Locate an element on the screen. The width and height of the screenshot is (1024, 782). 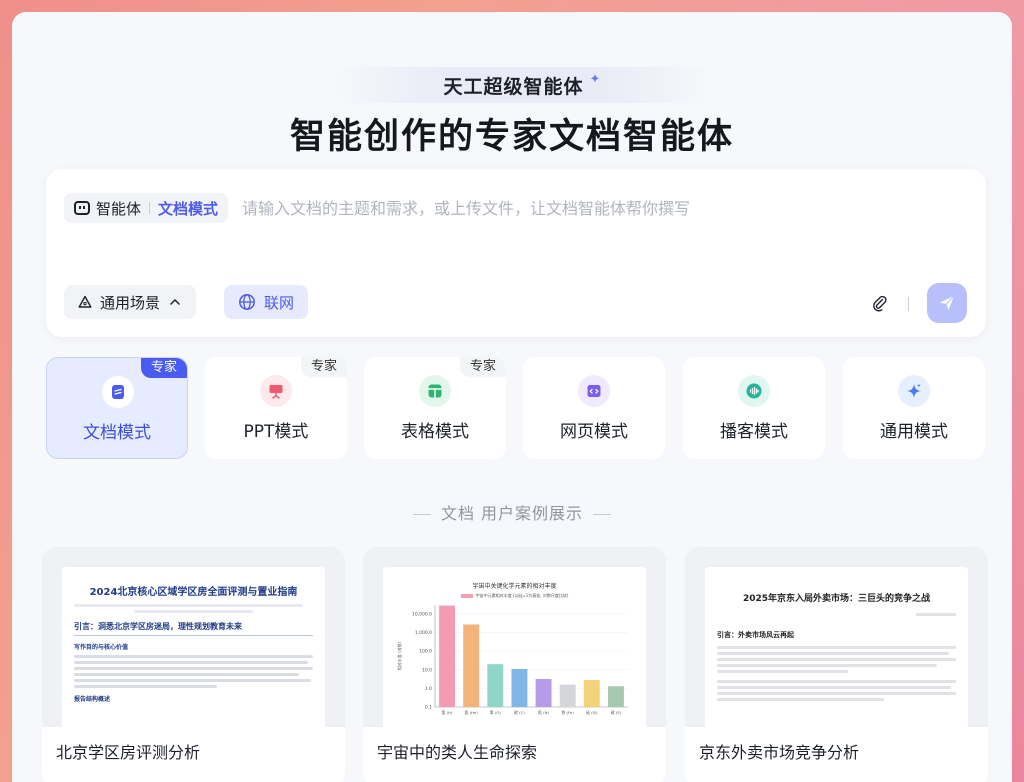
scene-label: 通用场景 is located at coordinates (130, 302).